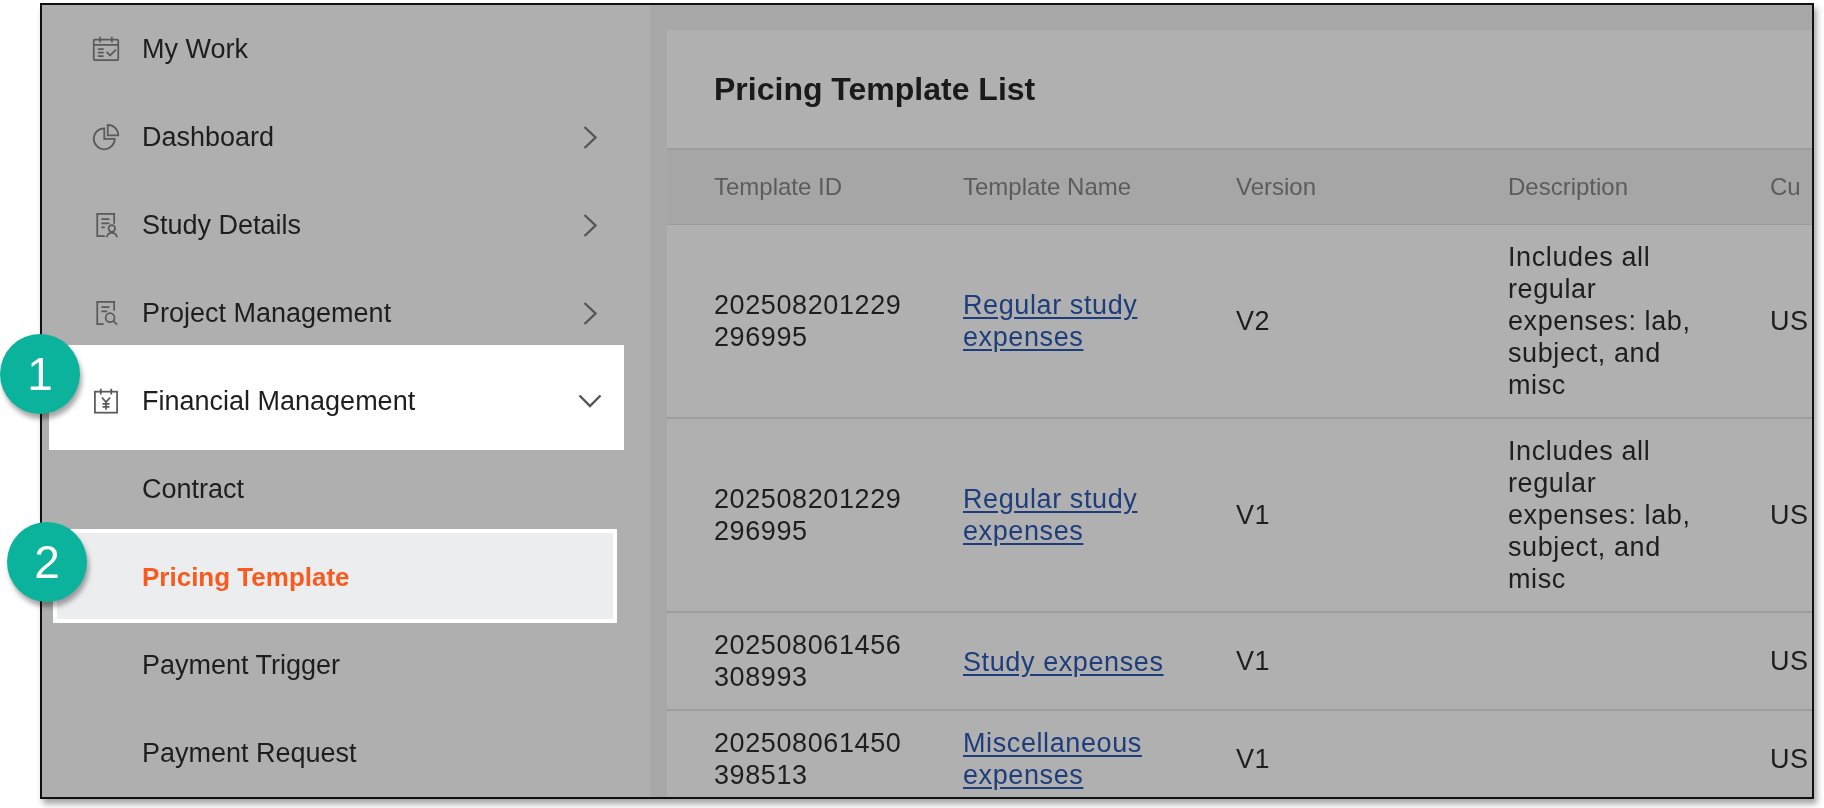 The width and height of the screenshot is (1824, 808). Describe the element at coordinates (336, 489) in the screenshot. I see `submenu-item: Contract` at that location.